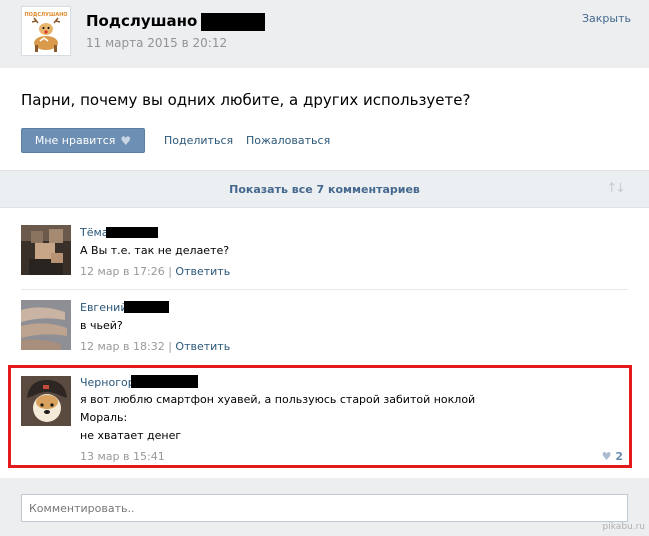 The image size is (649, 536). What do you see at coordinates (122, 271) in the screenshot?
I see `comment-time: 12 мар в 17:26` at bounding box center [122, 271].